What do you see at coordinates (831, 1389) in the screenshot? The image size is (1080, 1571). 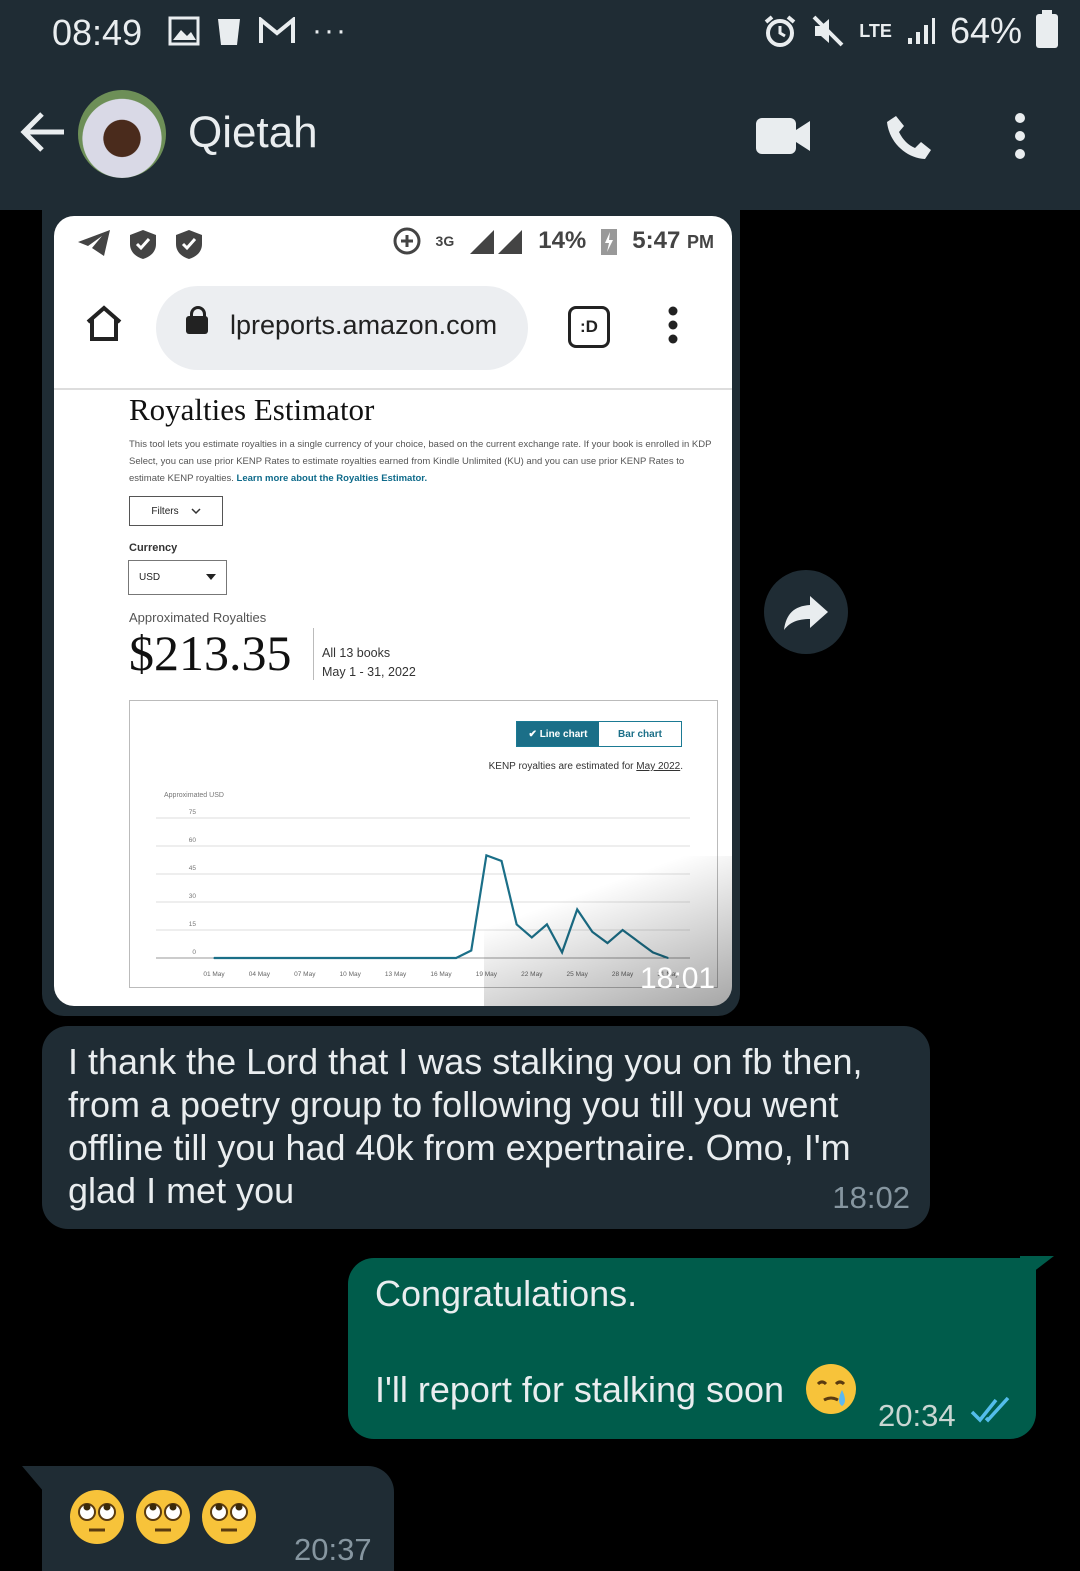 I see `crying-face-emoji-icon` at bounding box center [831, 1389].